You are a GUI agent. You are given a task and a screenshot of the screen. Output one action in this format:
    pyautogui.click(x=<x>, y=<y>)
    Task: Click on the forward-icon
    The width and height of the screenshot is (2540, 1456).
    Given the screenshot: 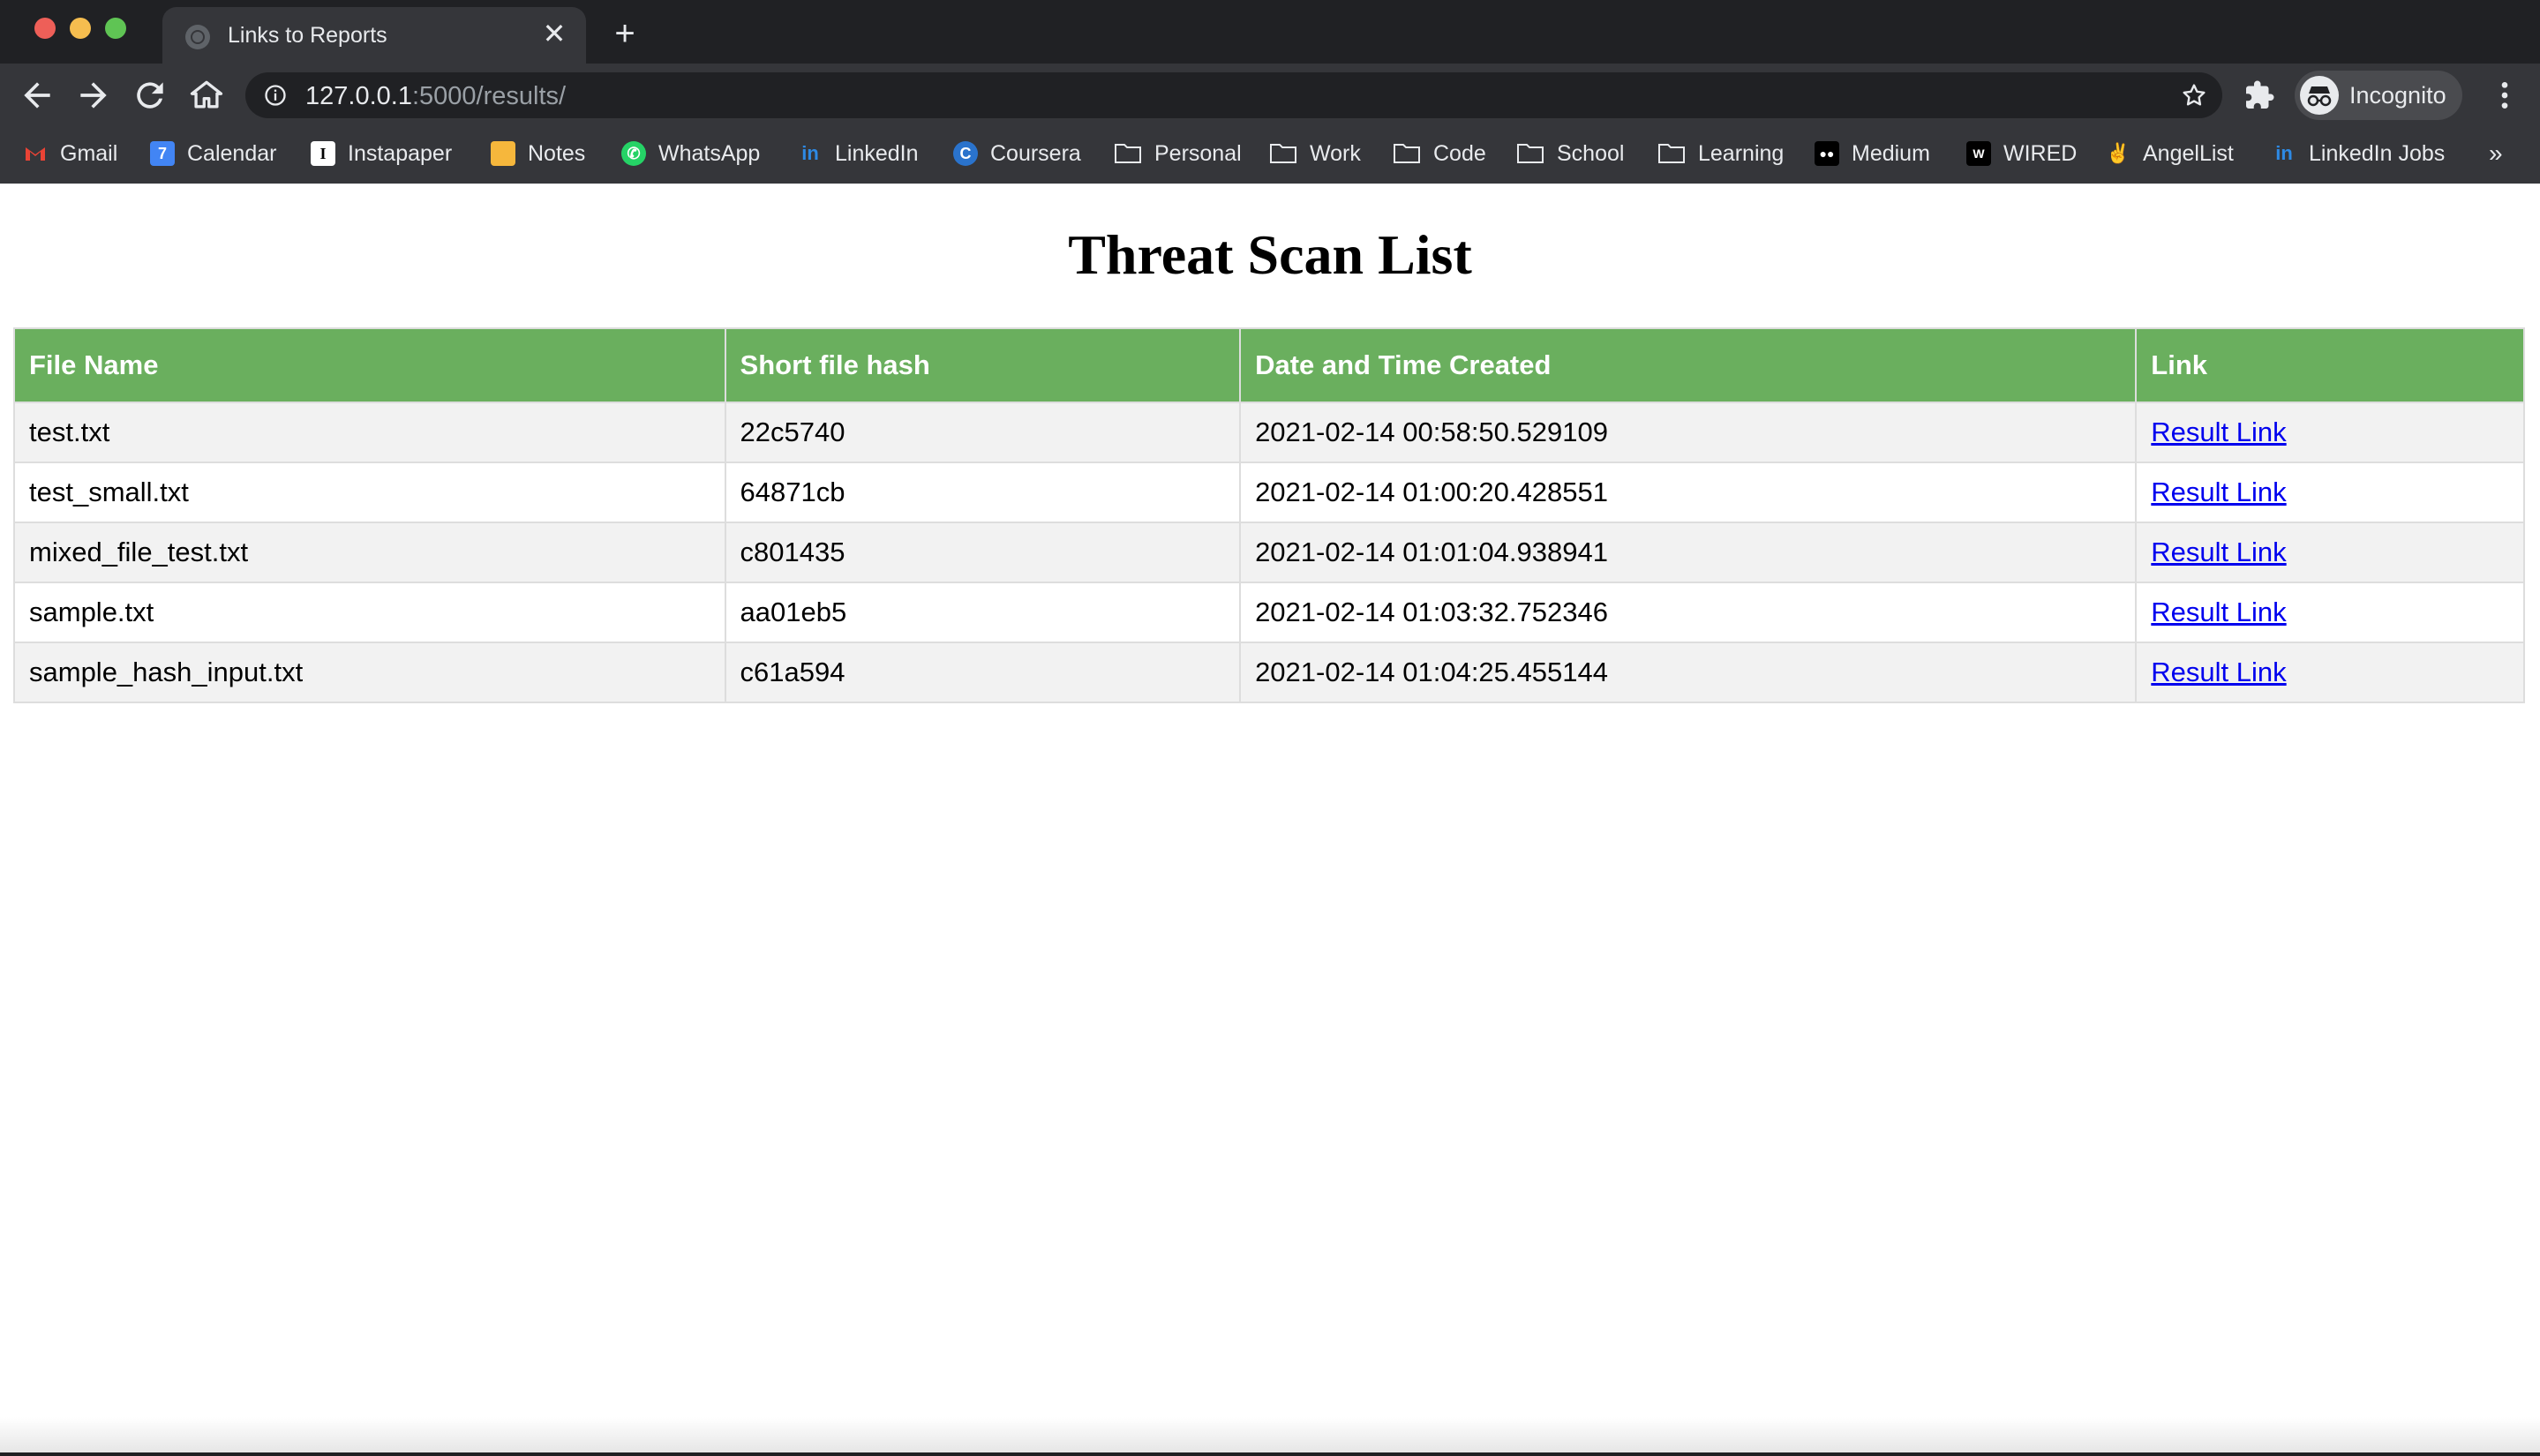 What is the action you would take?
    pyautogui.click(x=93, y=95)
    